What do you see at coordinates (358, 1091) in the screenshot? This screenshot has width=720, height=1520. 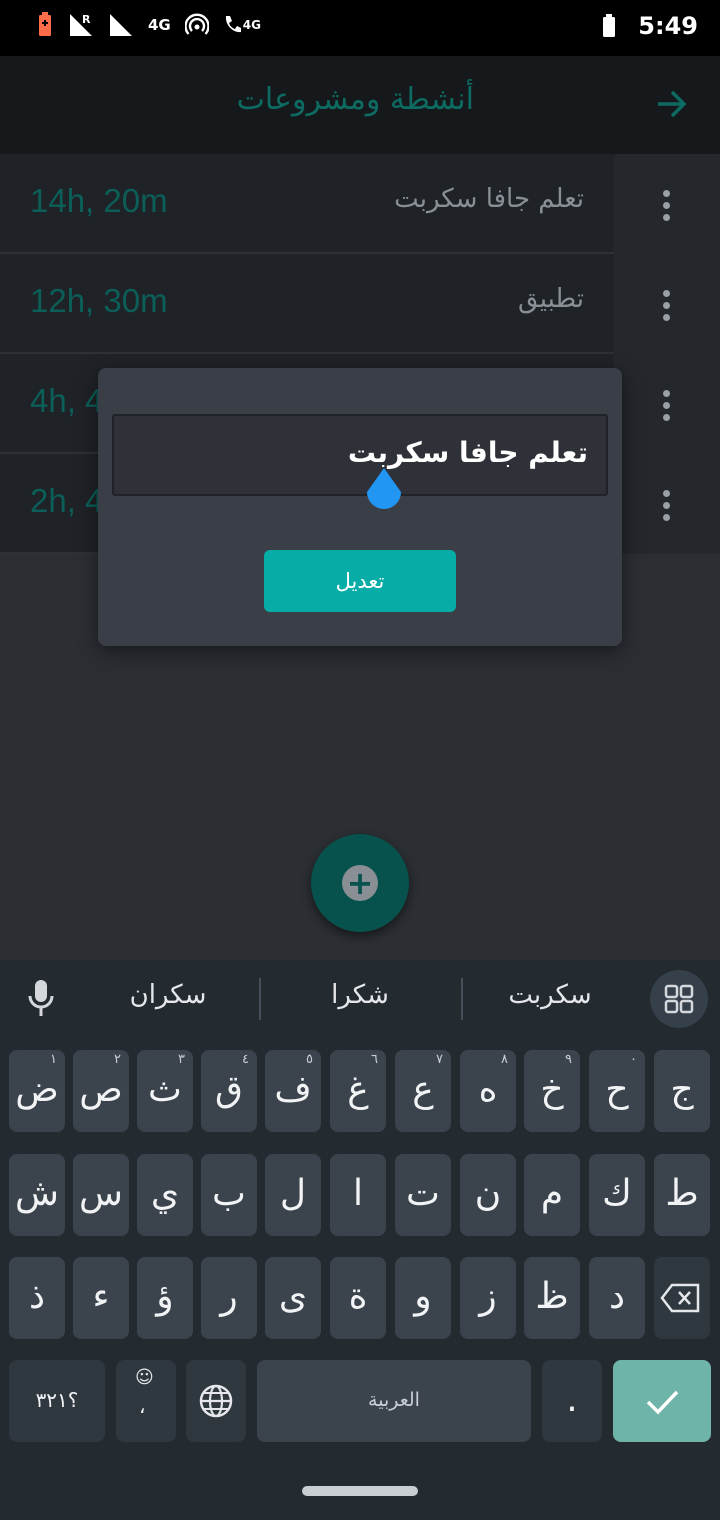 I see `key: غ٦` at bounding box center [358, 1091].